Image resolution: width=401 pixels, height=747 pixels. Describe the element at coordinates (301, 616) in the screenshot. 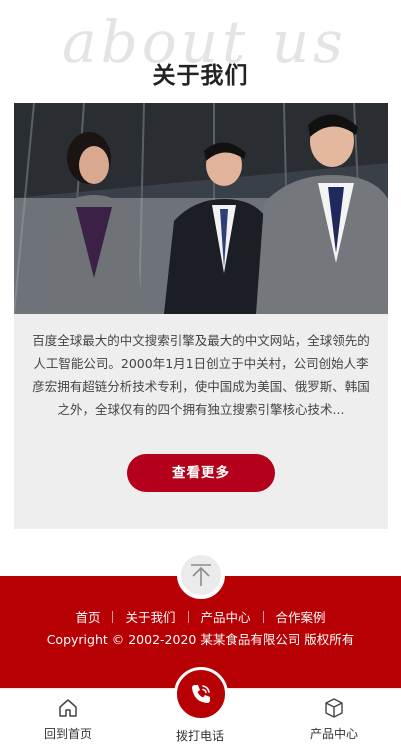

I see `footer-link-cases: 合作案例` at that location.